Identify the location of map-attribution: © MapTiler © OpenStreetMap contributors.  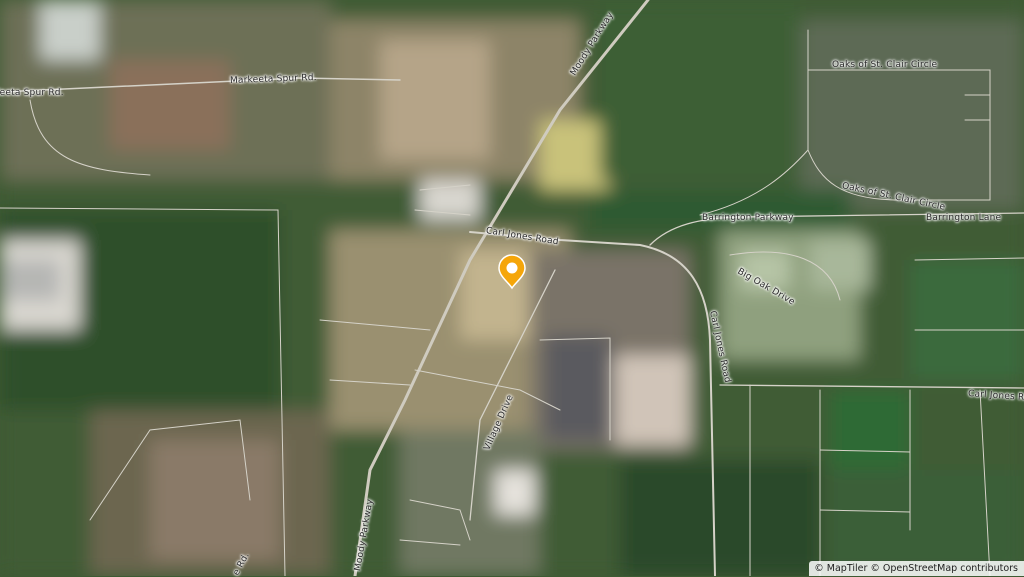
(916, 568).